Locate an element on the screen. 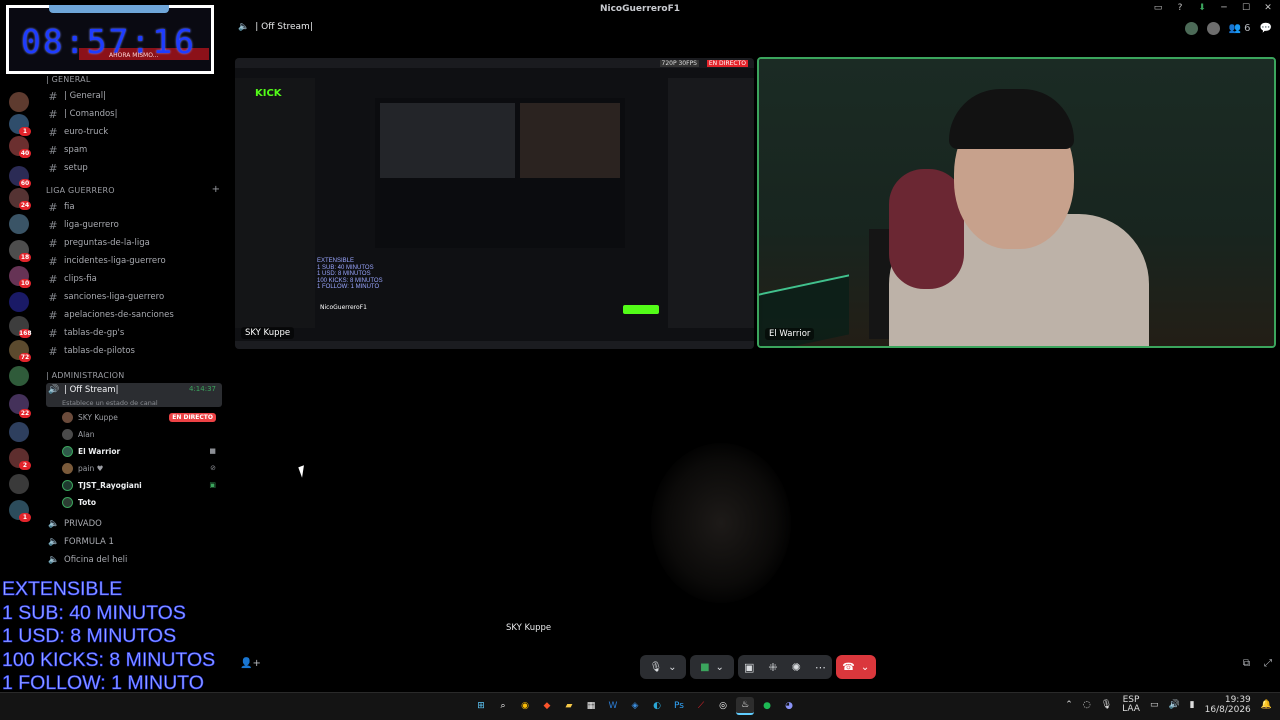 The image size is (1280, 720). channel-euro-truck: # euro-truck is located at coordinates (134, 132).